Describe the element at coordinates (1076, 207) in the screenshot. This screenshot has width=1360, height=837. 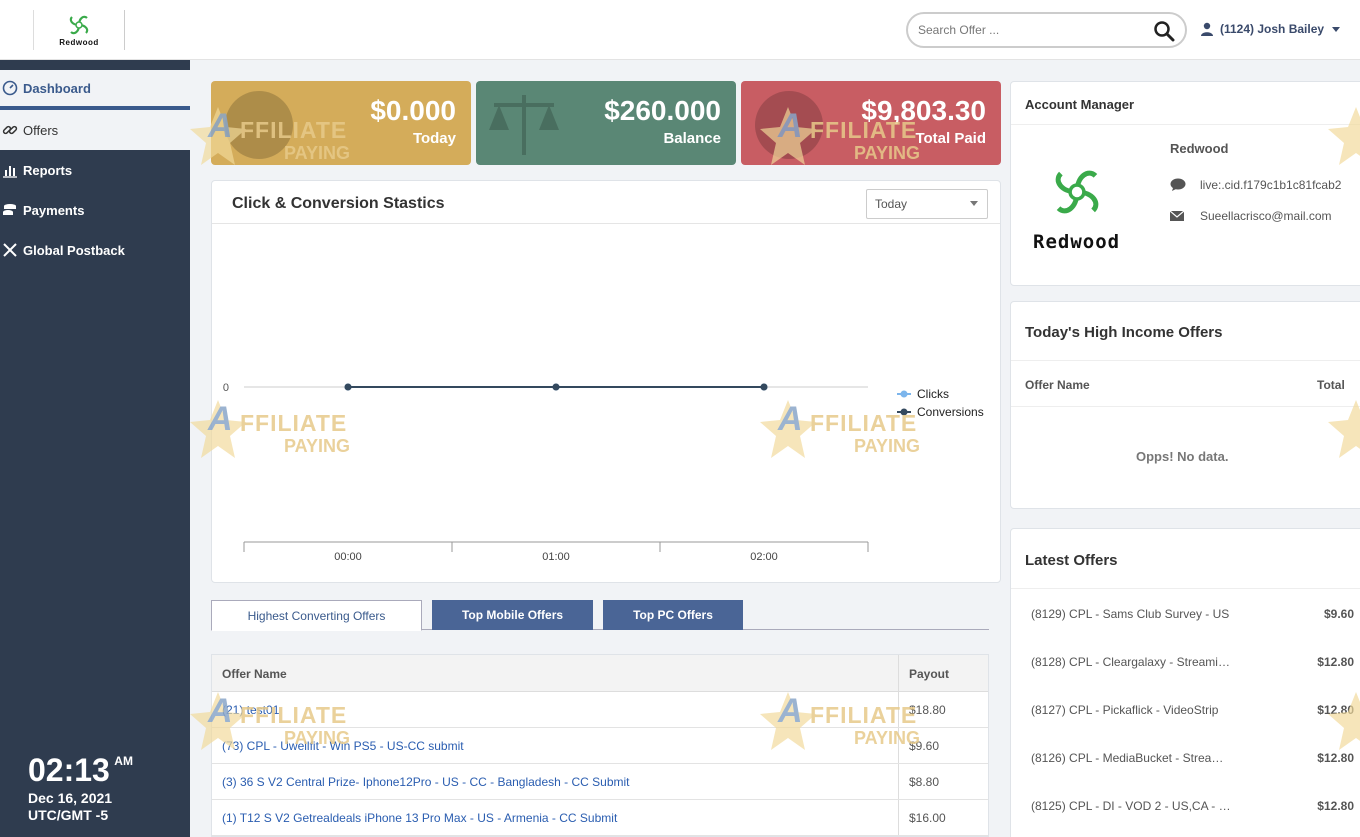
I see `manager-logo: Redwood` at that location.